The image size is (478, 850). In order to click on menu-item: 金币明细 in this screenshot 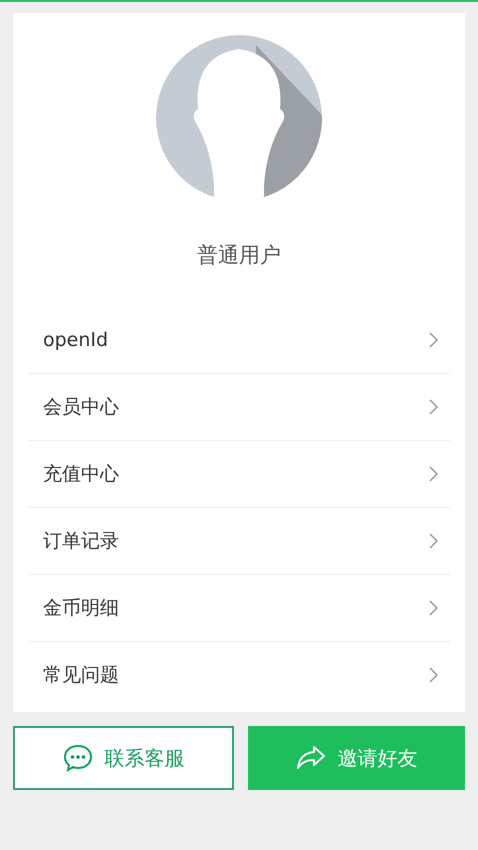, I will do `click(239, 608)`.